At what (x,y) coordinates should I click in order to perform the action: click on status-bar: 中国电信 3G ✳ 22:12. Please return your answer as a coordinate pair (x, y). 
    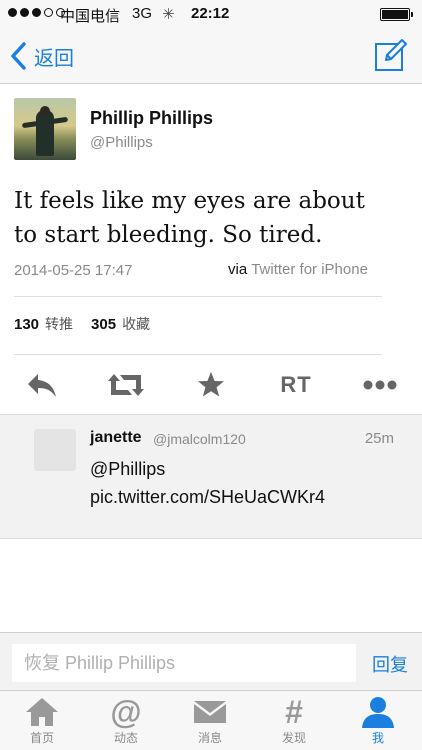
    Looking at the image, I should click on (211, 14).